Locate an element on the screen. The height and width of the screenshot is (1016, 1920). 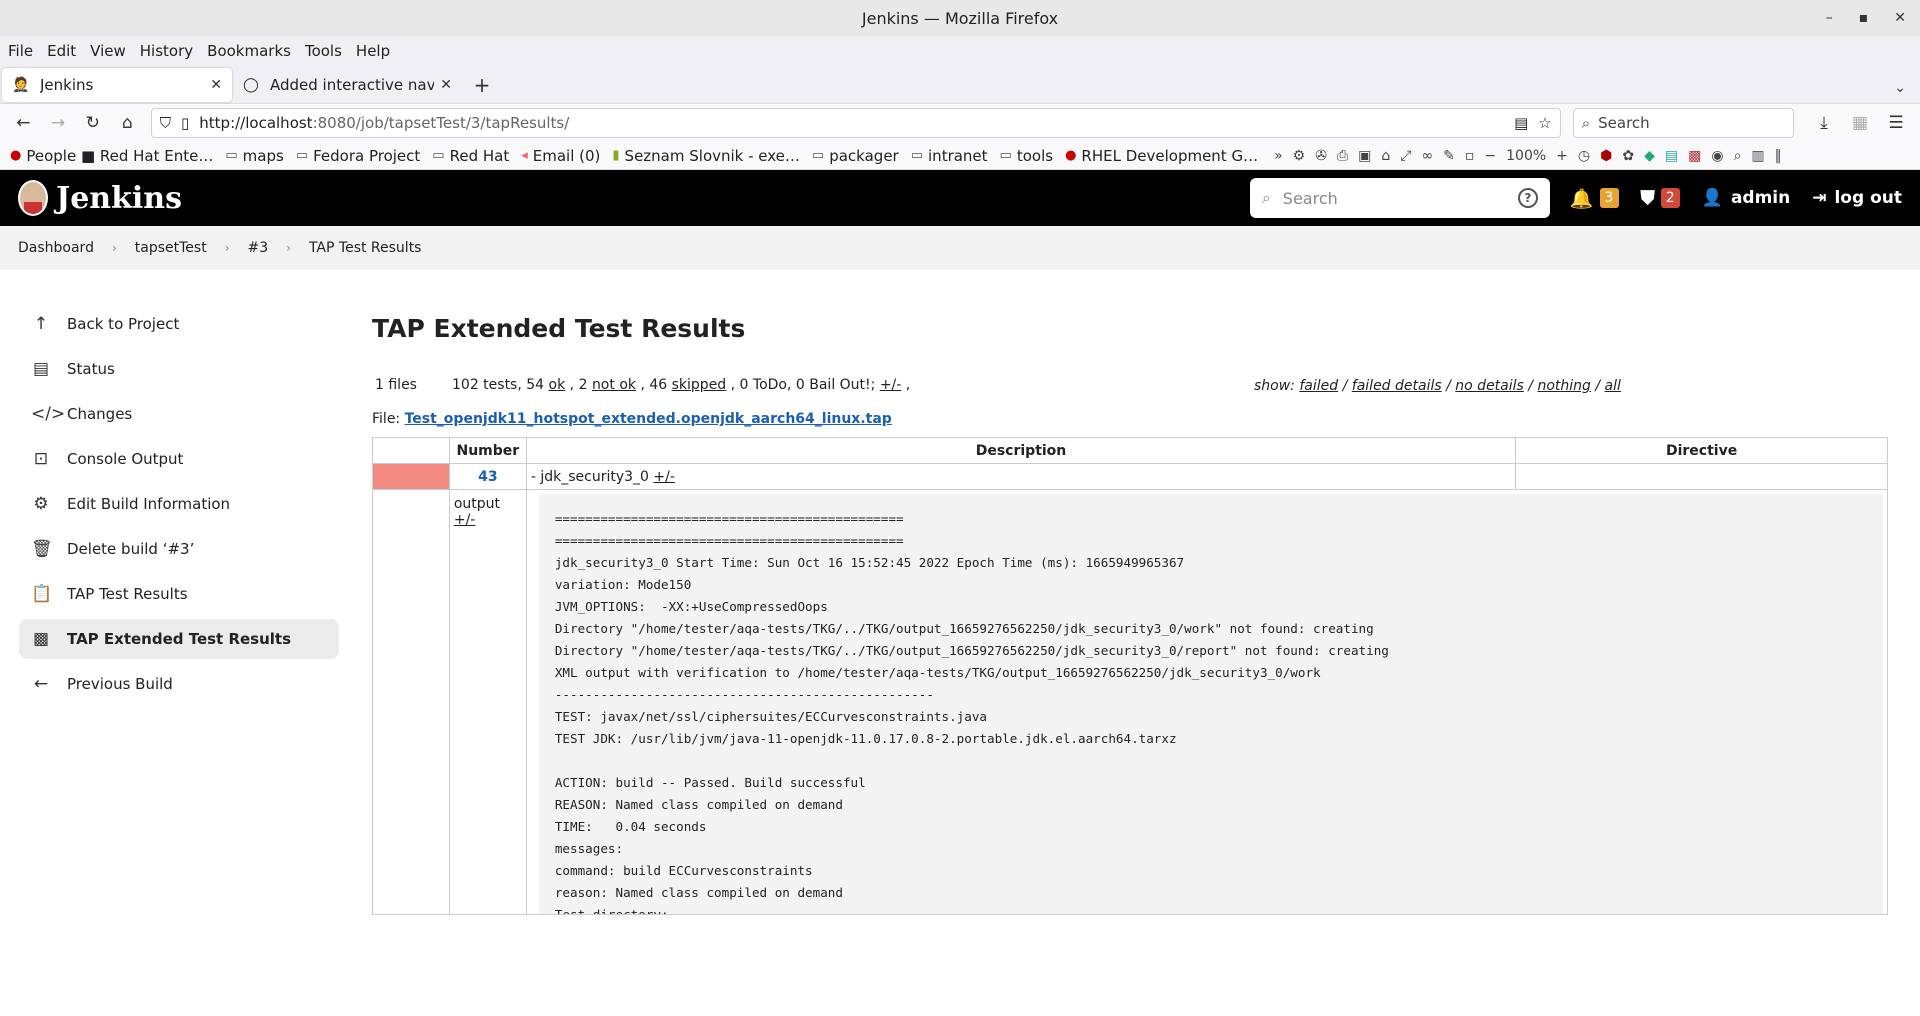
bookmark-folder: ▭ packager is located at coordinates (855, 156).